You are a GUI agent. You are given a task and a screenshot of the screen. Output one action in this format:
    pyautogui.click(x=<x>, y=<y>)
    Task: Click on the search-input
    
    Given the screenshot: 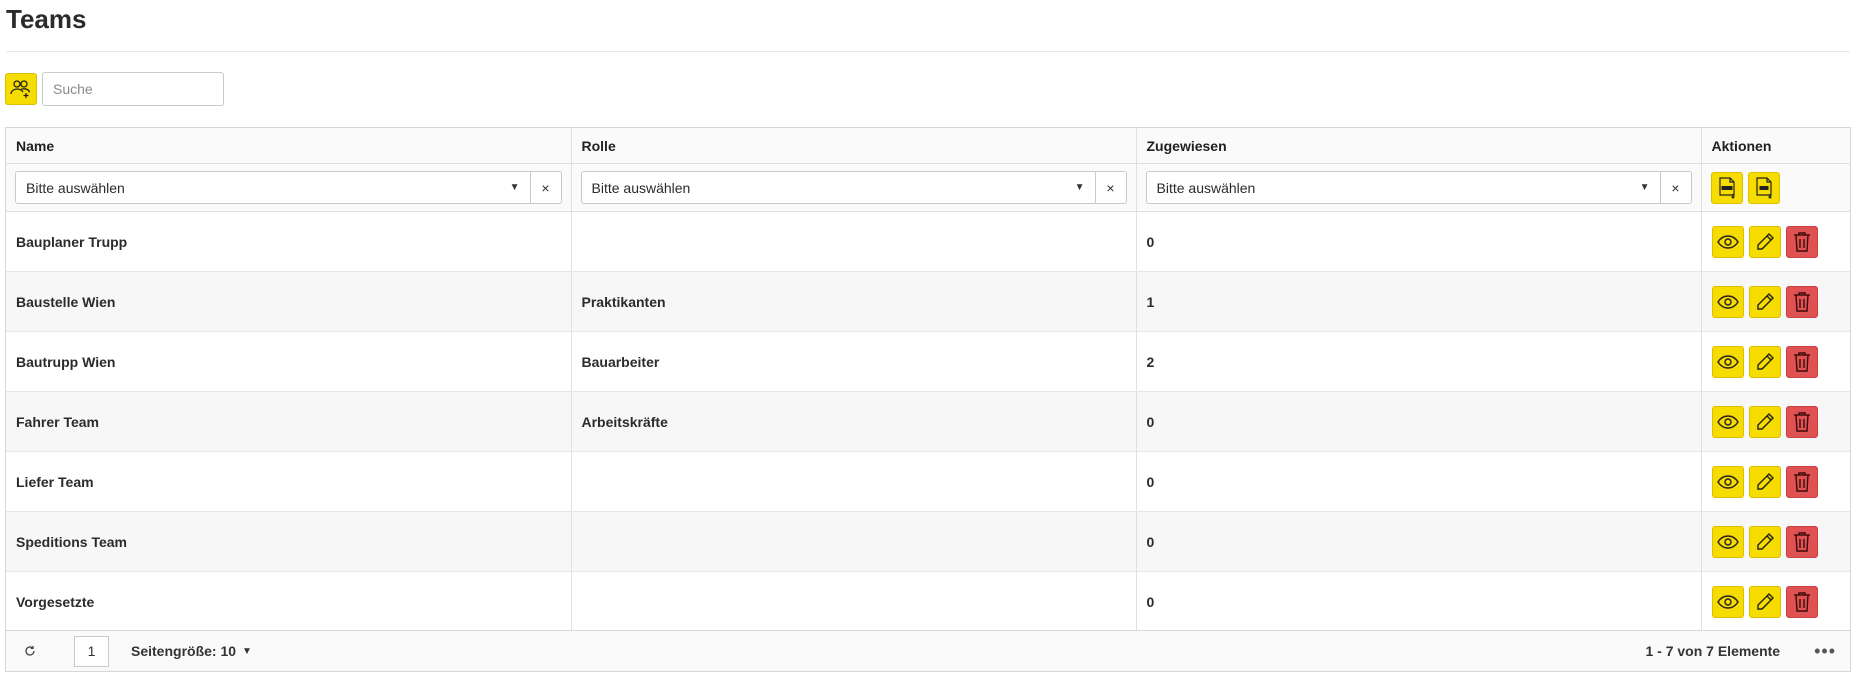 What is the action you would take?
    pyautogui.click(x=133, y=89)
    